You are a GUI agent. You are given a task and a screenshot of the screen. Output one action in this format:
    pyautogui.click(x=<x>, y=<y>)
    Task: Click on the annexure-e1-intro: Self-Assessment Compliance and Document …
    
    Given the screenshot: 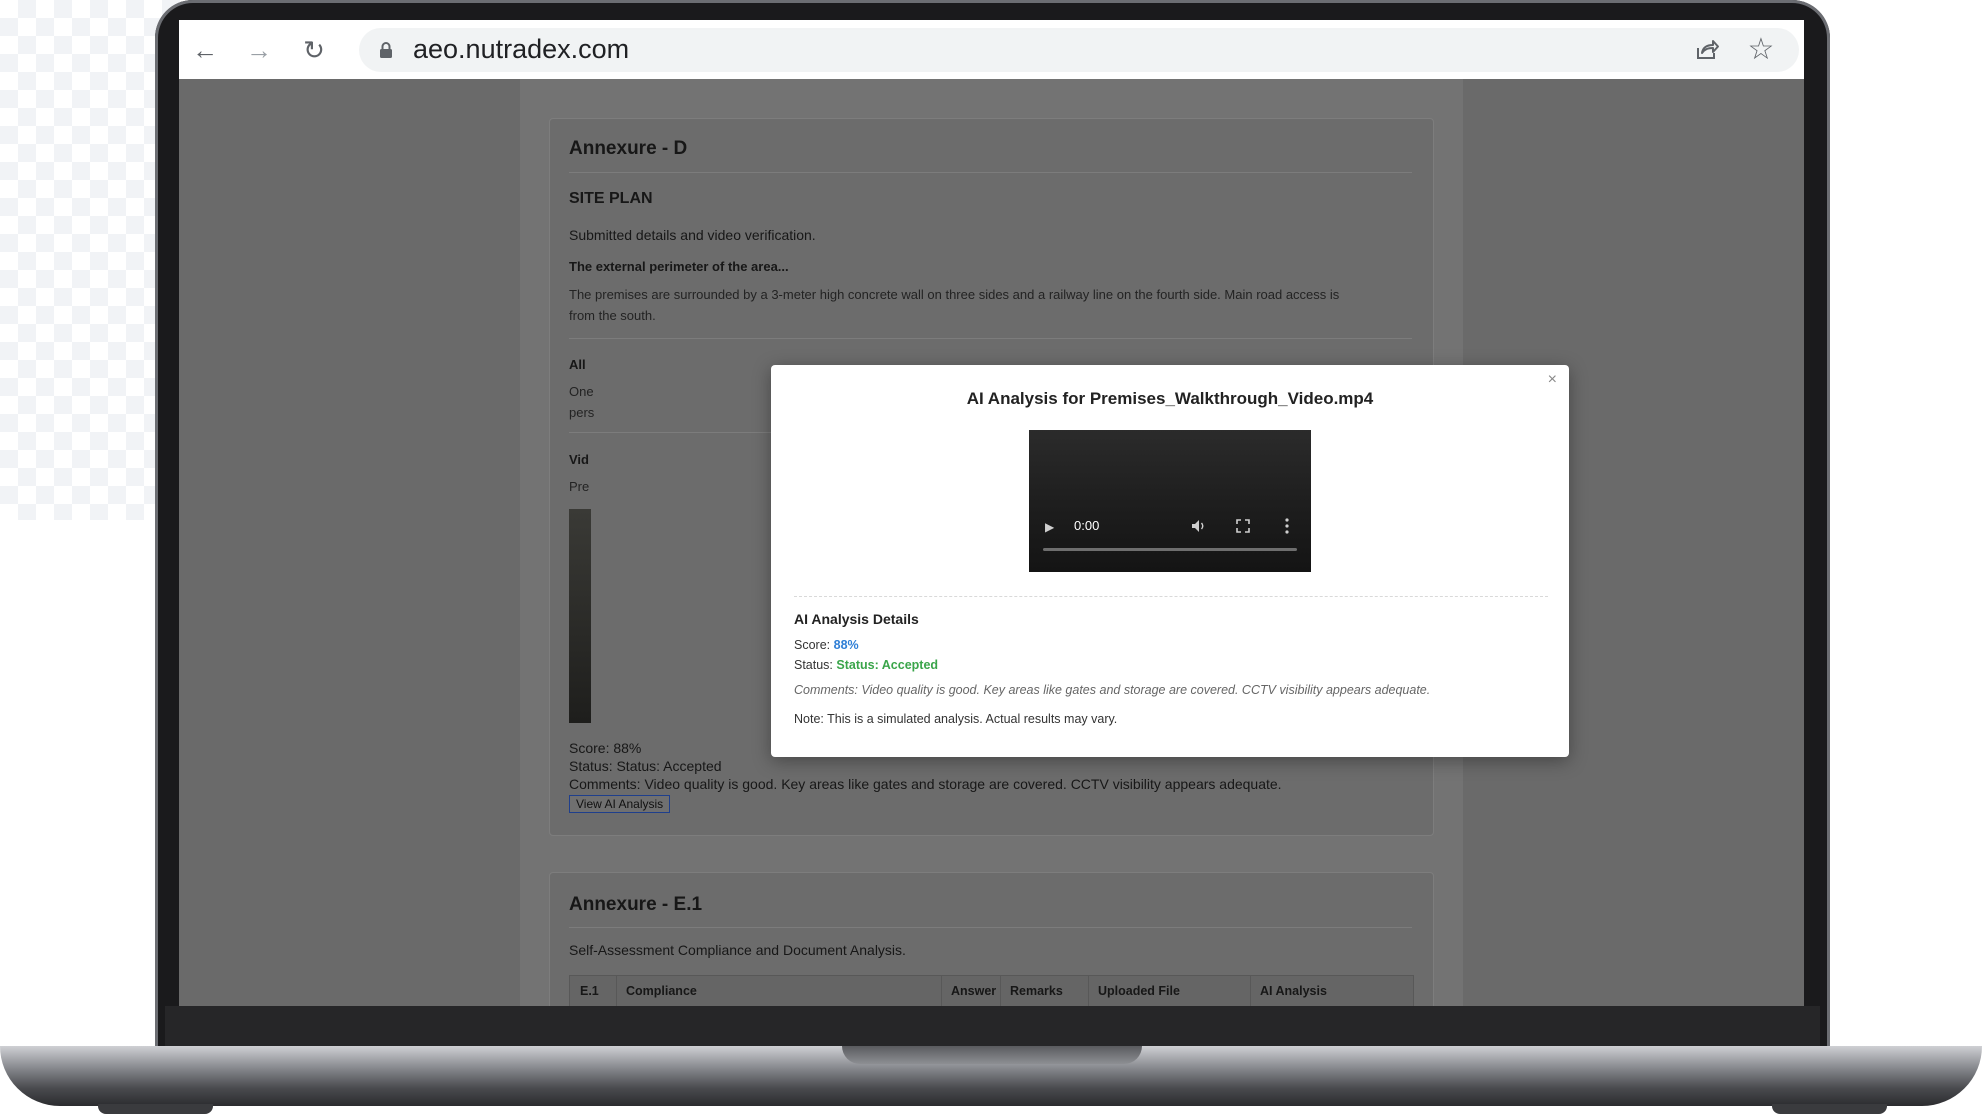 What is the action you would take?
    pyautogui.click(x=737, y=950)
    